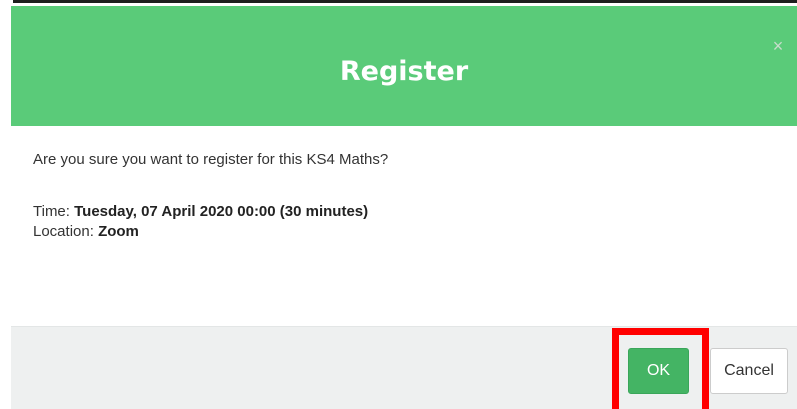  What do you see at coordinates (405, 1) in the screenshot?
I see `window-top-border` at bounding box center [405, 1].